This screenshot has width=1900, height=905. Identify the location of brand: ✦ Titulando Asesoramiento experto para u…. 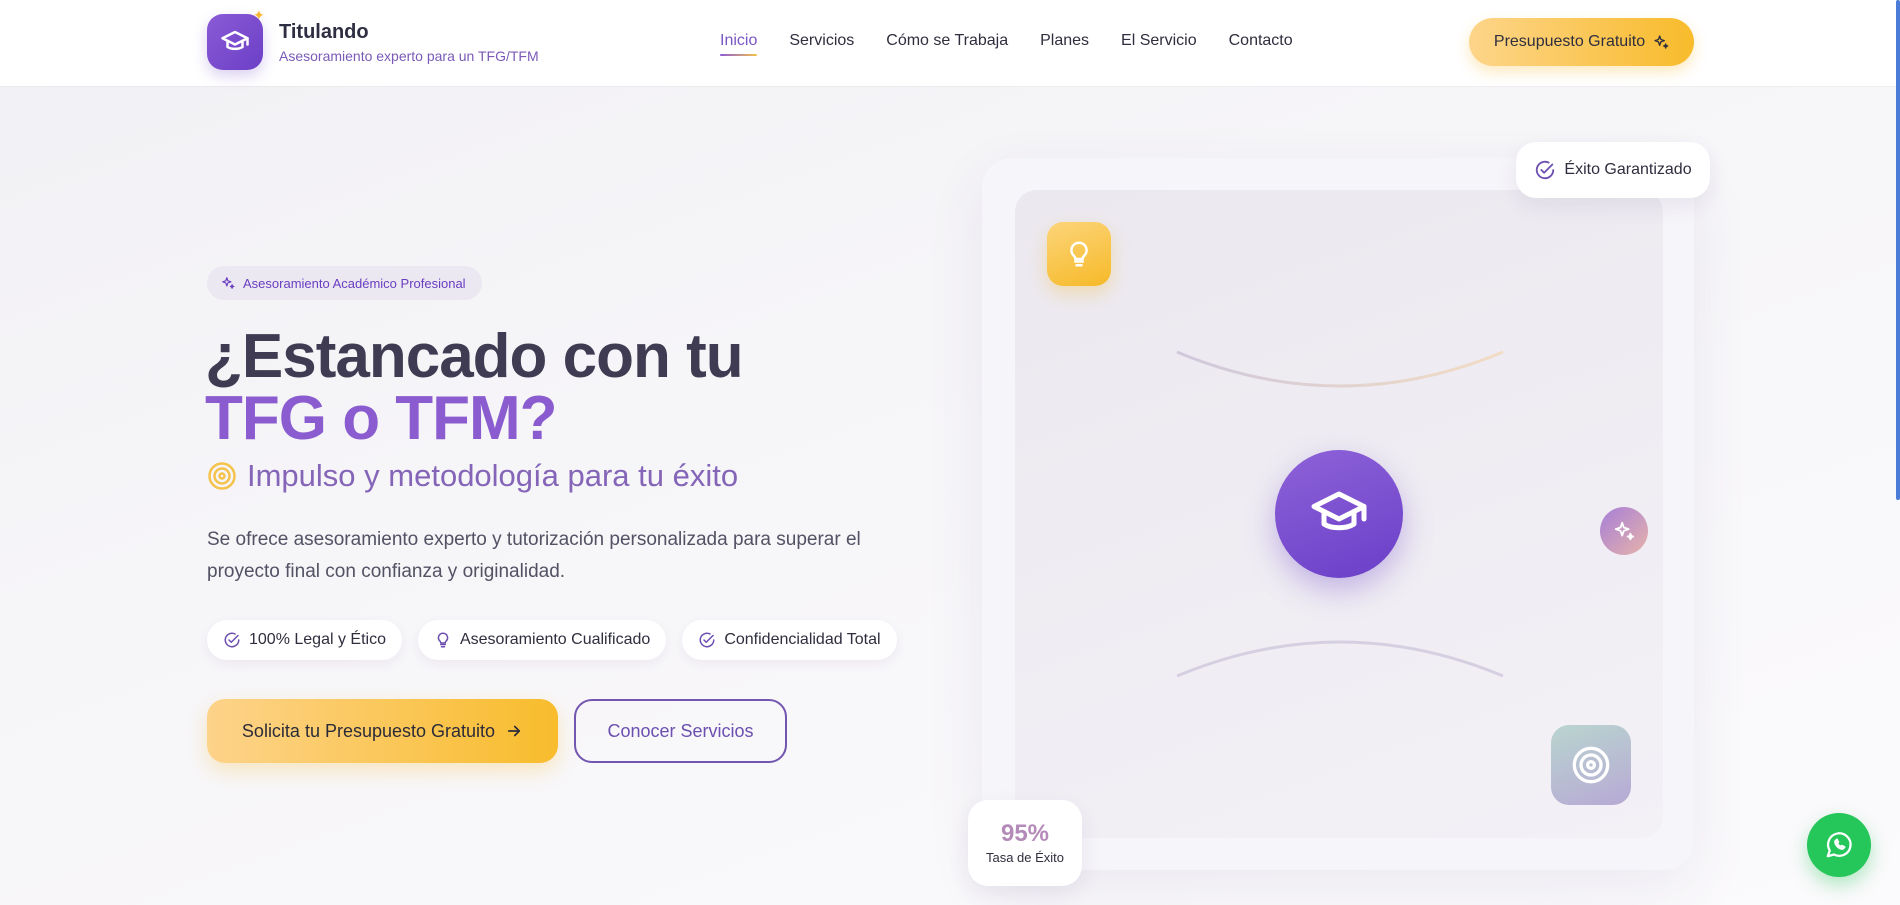
(373, 39).